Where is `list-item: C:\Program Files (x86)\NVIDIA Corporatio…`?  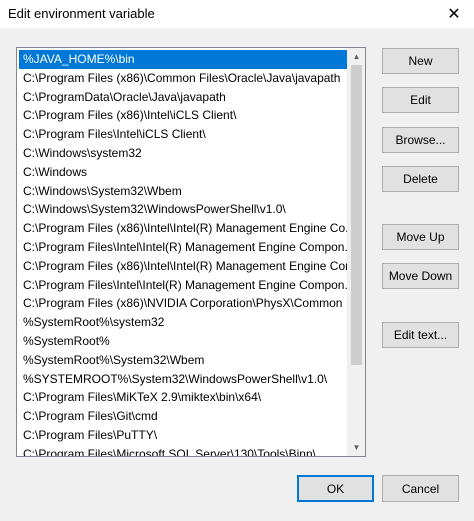 list-item: C:\Program Files (x86)\NVIDIA Corporatio… is located at coordinates (185, 303).